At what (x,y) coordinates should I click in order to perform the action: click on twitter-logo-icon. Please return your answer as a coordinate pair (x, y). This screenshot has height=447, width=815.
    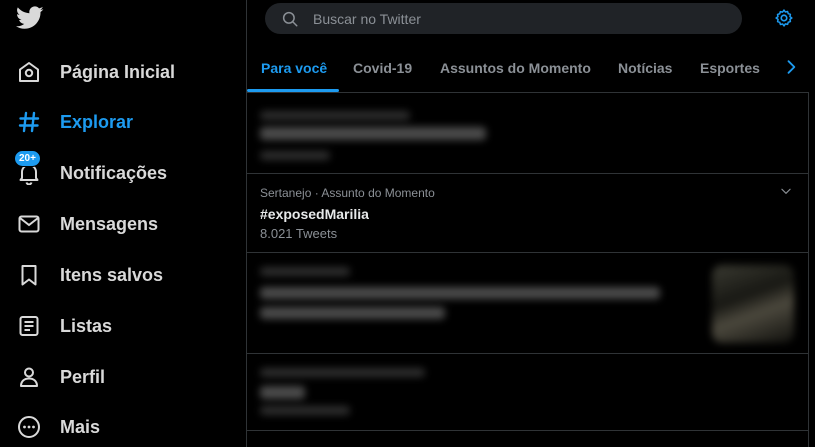
    Looking at the image, I should click on (30, 18).